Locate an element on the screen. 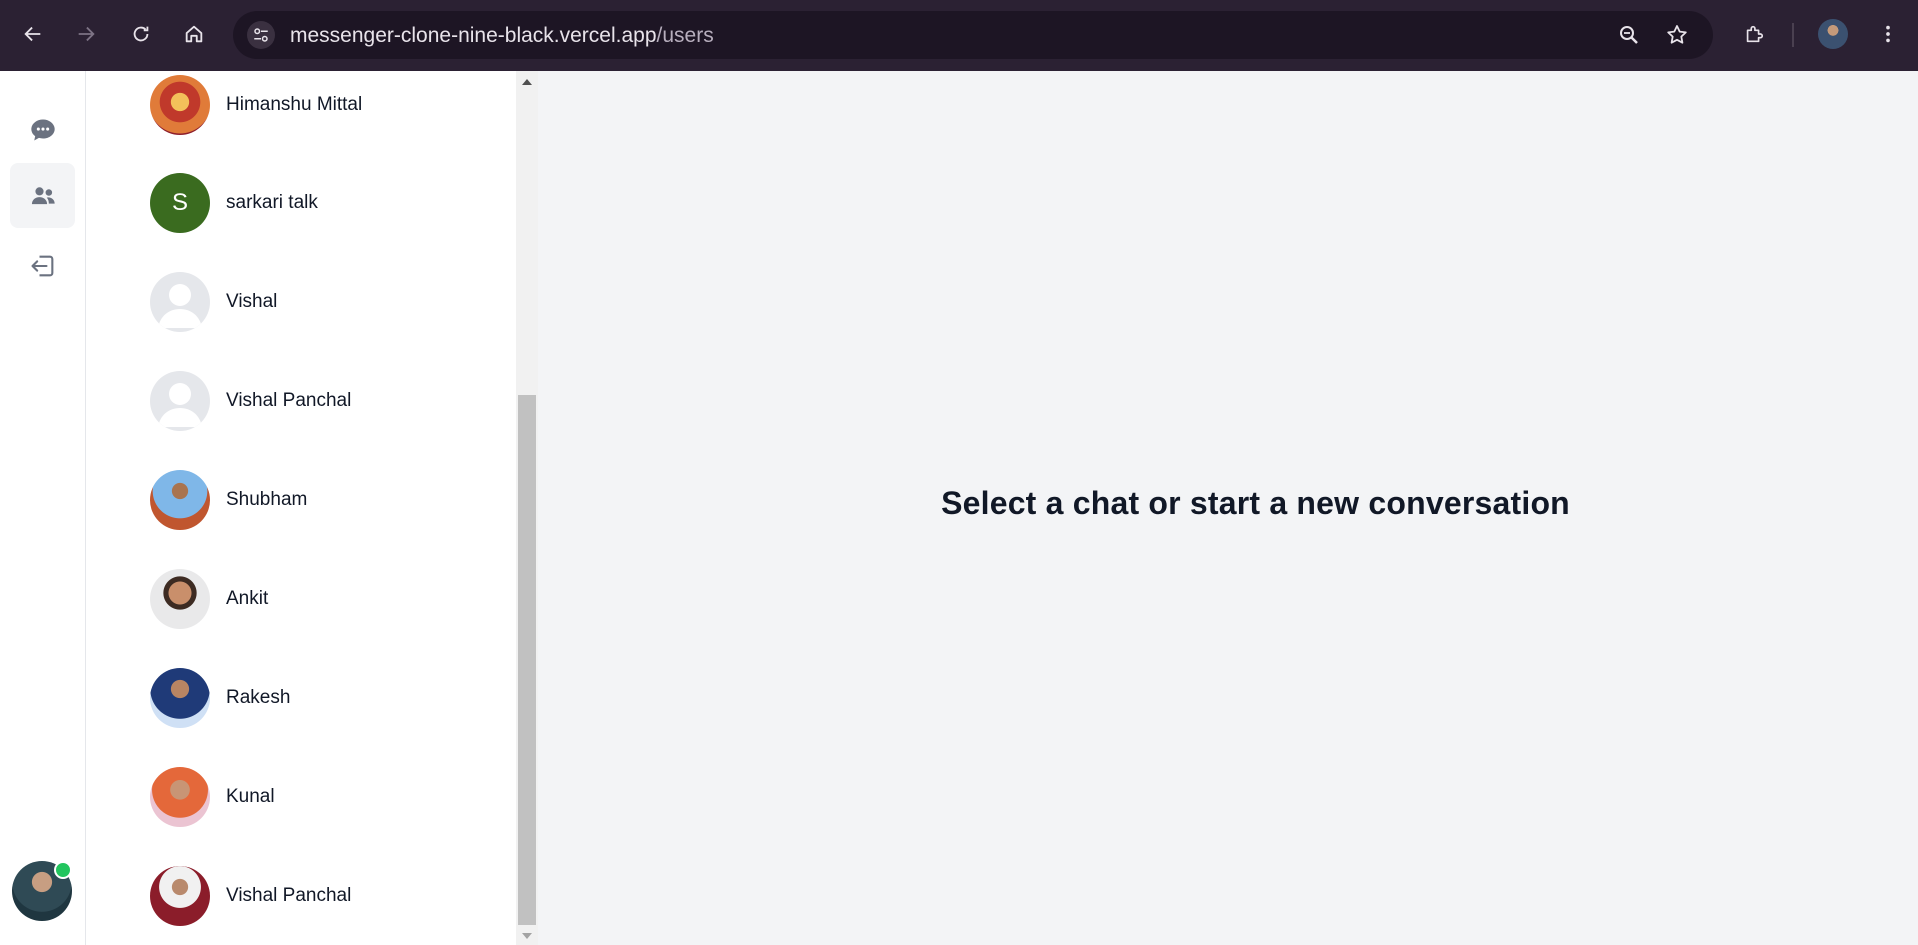  sidebar-item-users is located at coordinates (42, 195).